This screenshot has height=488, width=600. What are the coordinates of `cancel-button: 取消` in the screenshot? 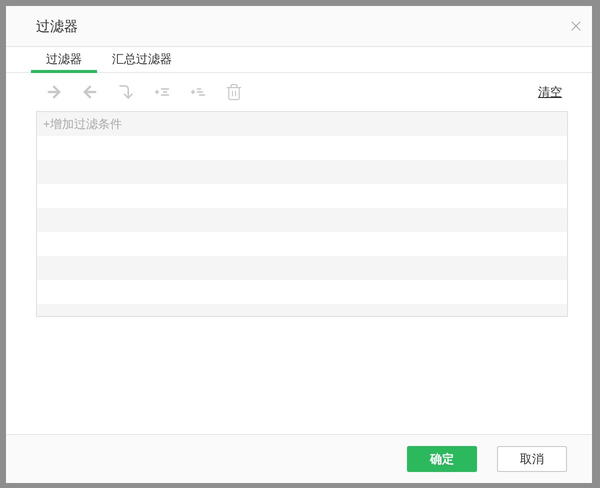 It's located at (532, 459).